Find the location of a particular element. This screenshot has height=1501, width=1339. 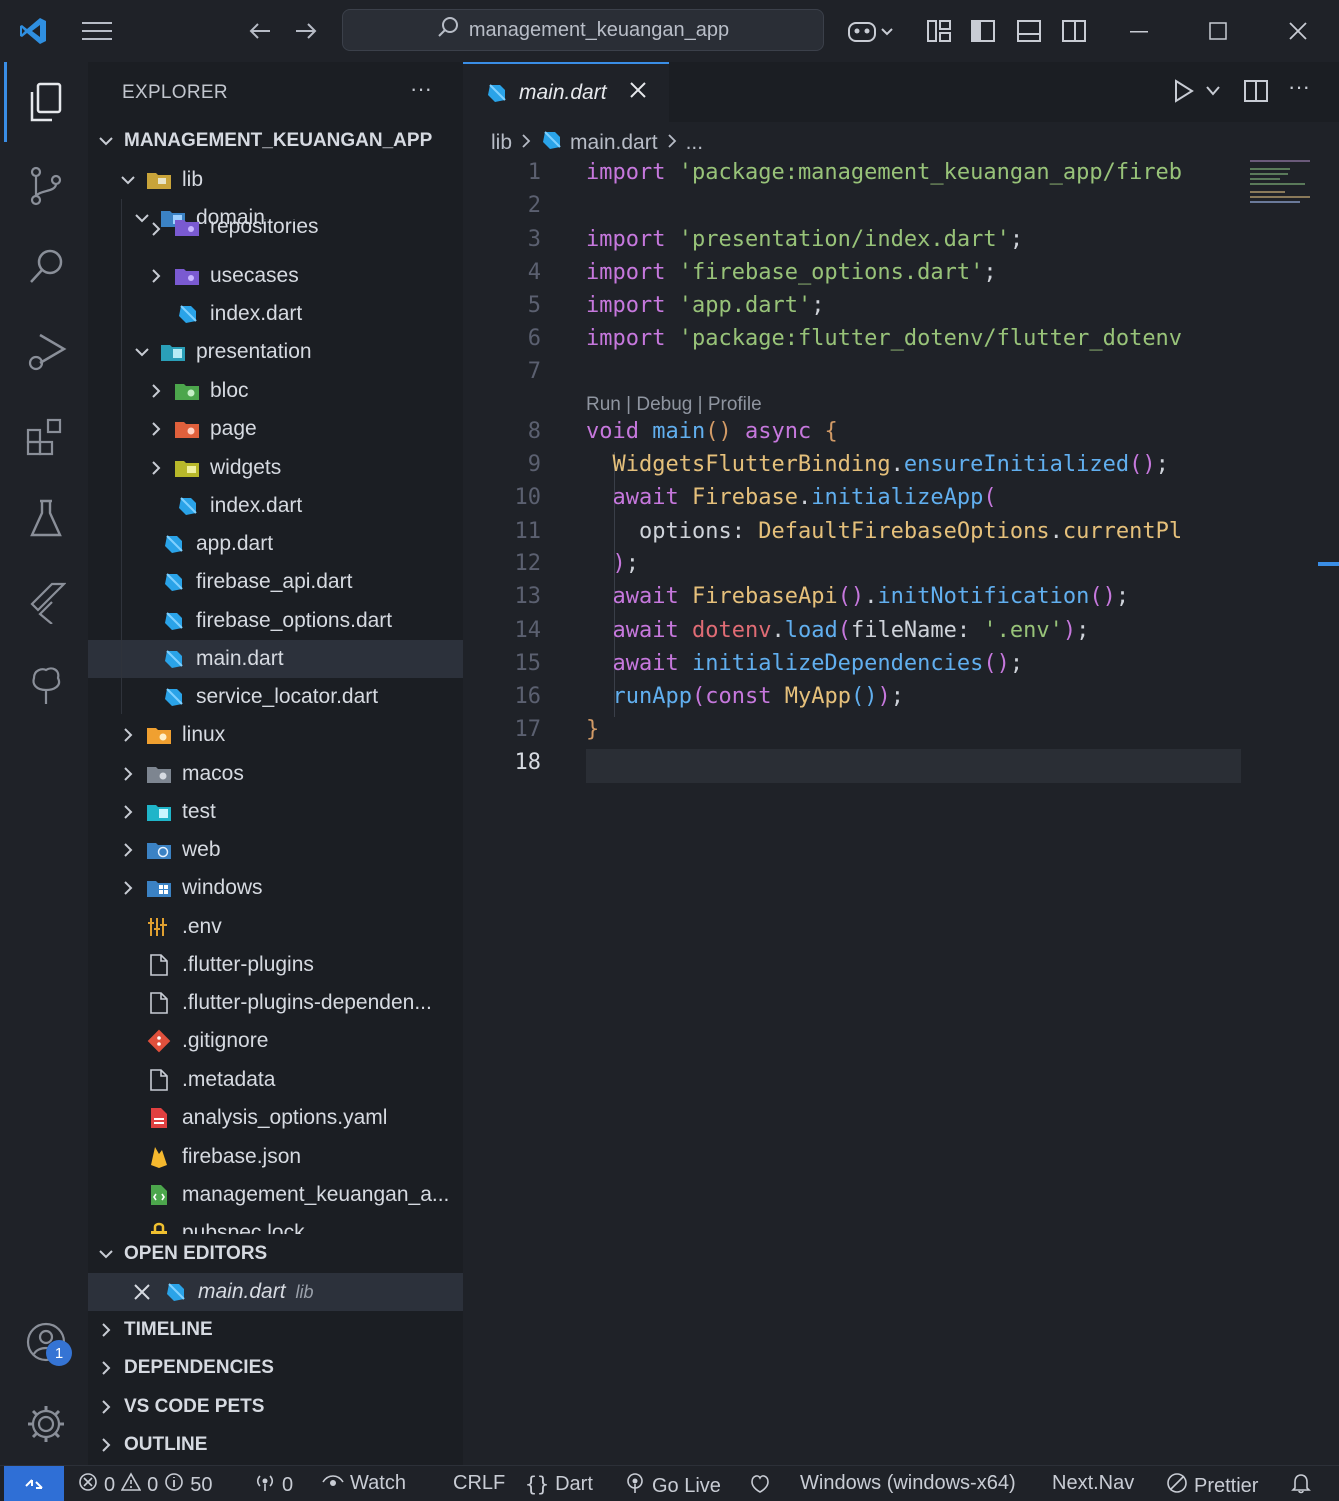

tree-file-service-locator-dart: service_locator.dart is located at coordinates (275, 697).